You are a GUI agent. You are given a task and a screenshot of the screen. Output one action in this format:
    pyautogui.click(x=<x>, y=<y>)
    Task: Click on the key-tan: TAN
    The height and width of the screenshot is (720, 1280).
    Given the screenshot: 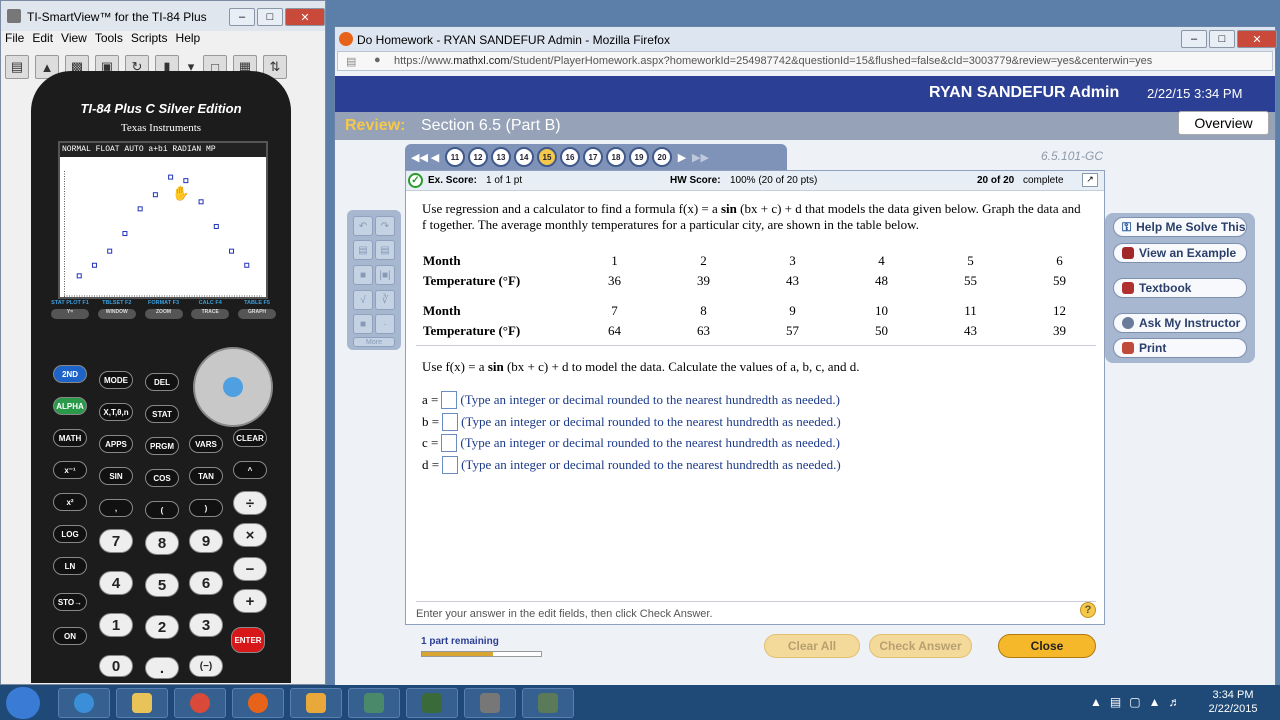 What is the action you would take?
    pyautogui.click(x=206, y=476)
    